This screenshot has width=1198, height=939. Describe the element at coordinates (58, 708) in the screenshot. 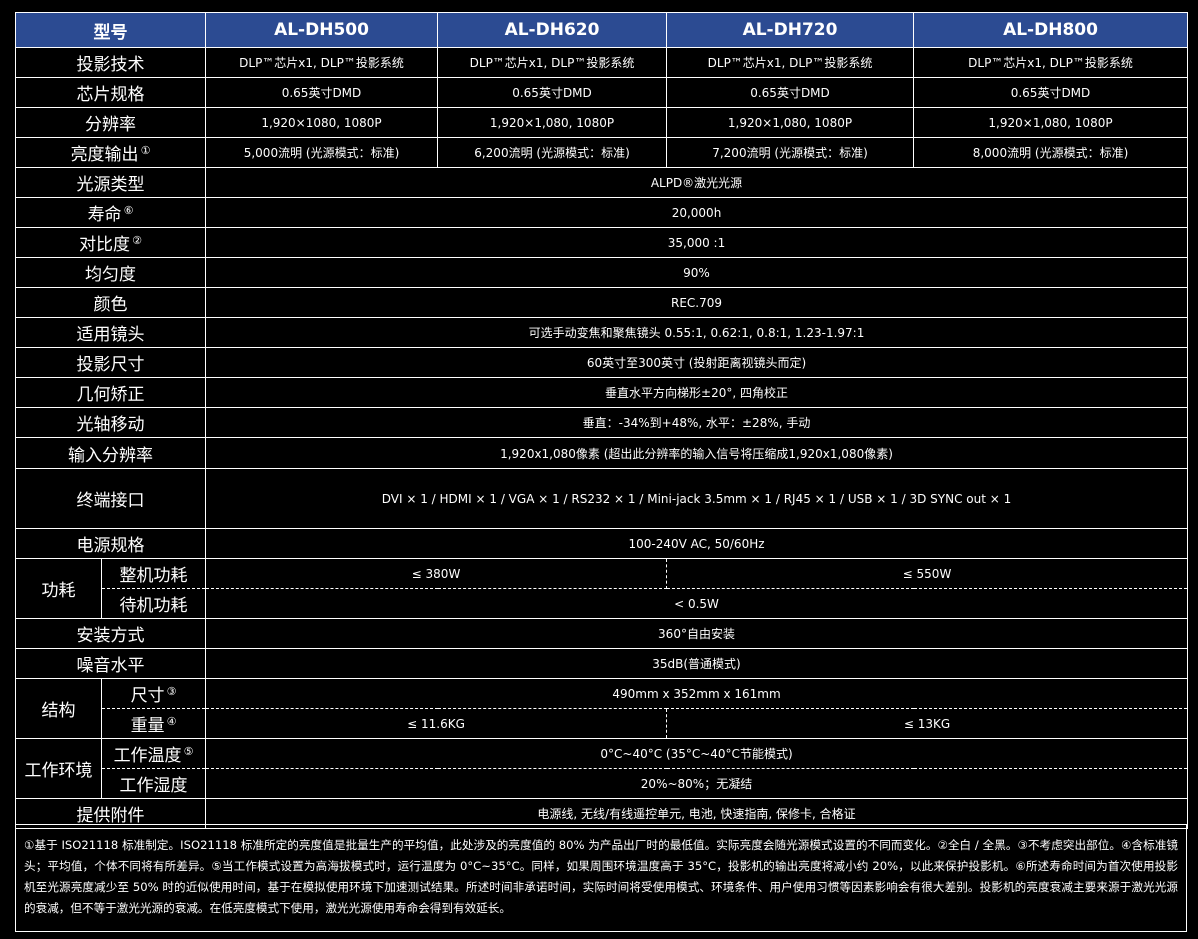

I see `group-label: 结构` at that location.